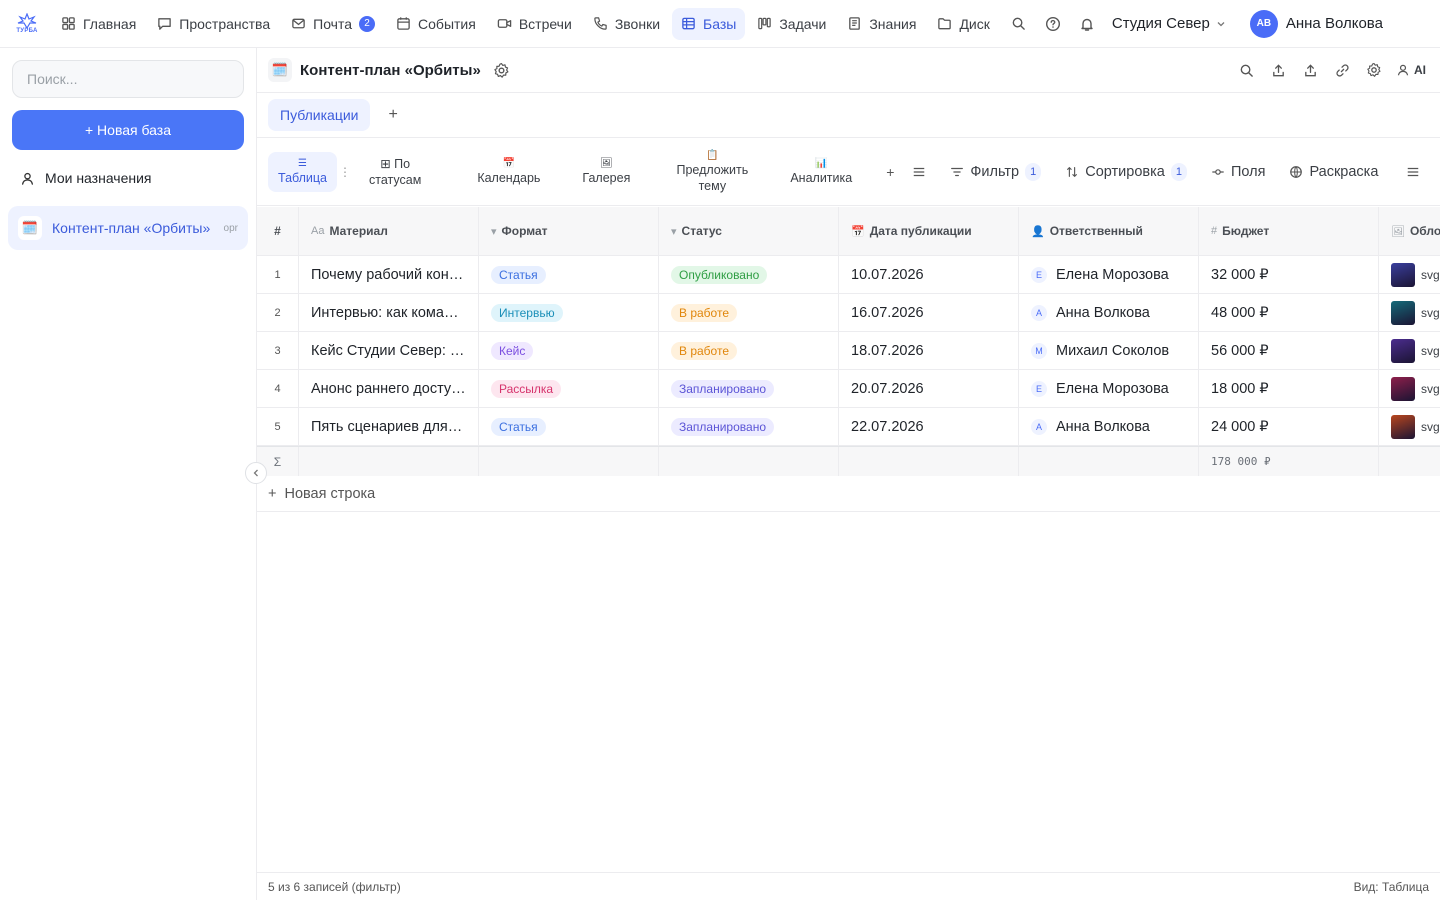  I want to click on new-base-button: + Новая база, so click(128, 130).